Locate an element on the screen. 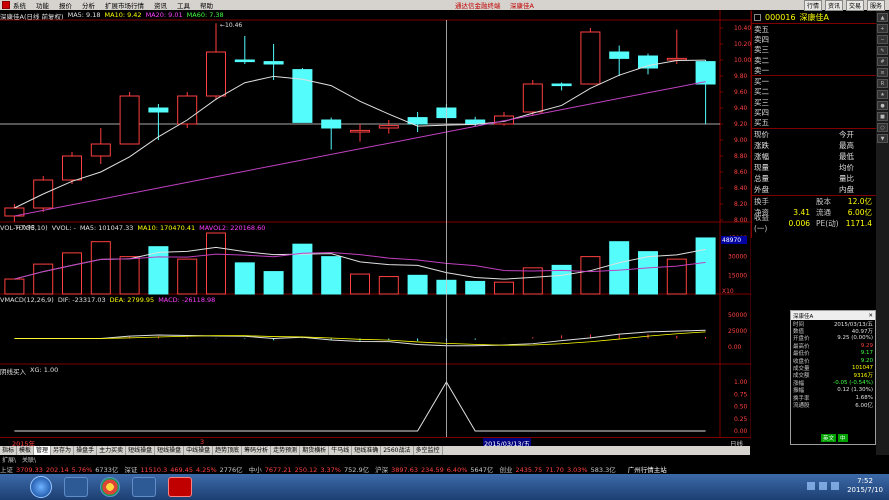 The height and width of the screenshot is (500, 889). info-window-title: 深康佳A ✕ is located at coordinates (833, 315).